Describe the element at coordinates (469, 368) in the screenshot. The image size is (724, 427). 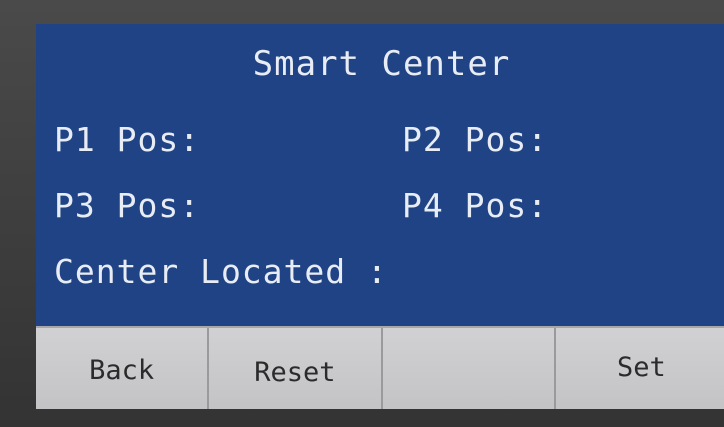
I see `empty-softkey-button` at that location.